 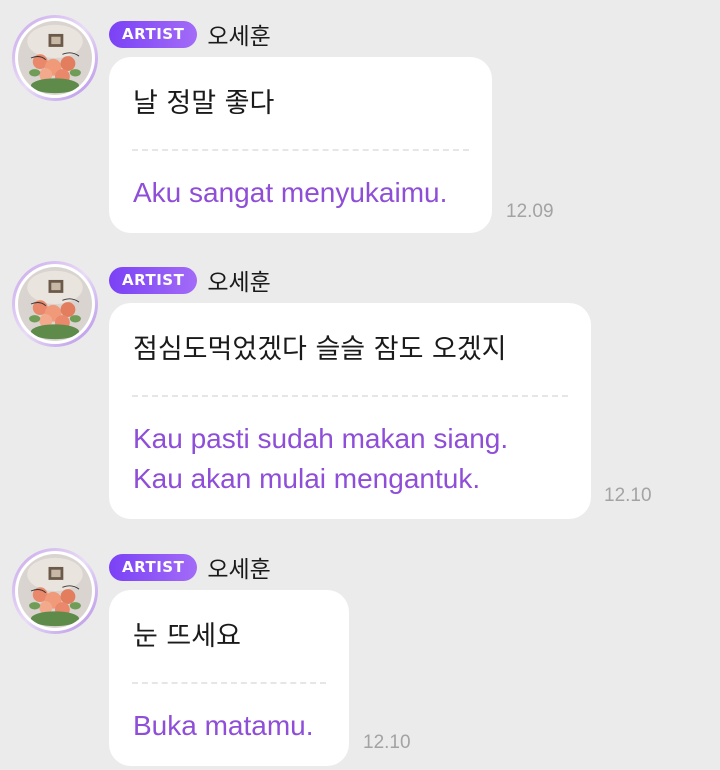 I want to click on message-bubble: 눈 뜨세요 Buka matamu., so click(x=229, y=678).